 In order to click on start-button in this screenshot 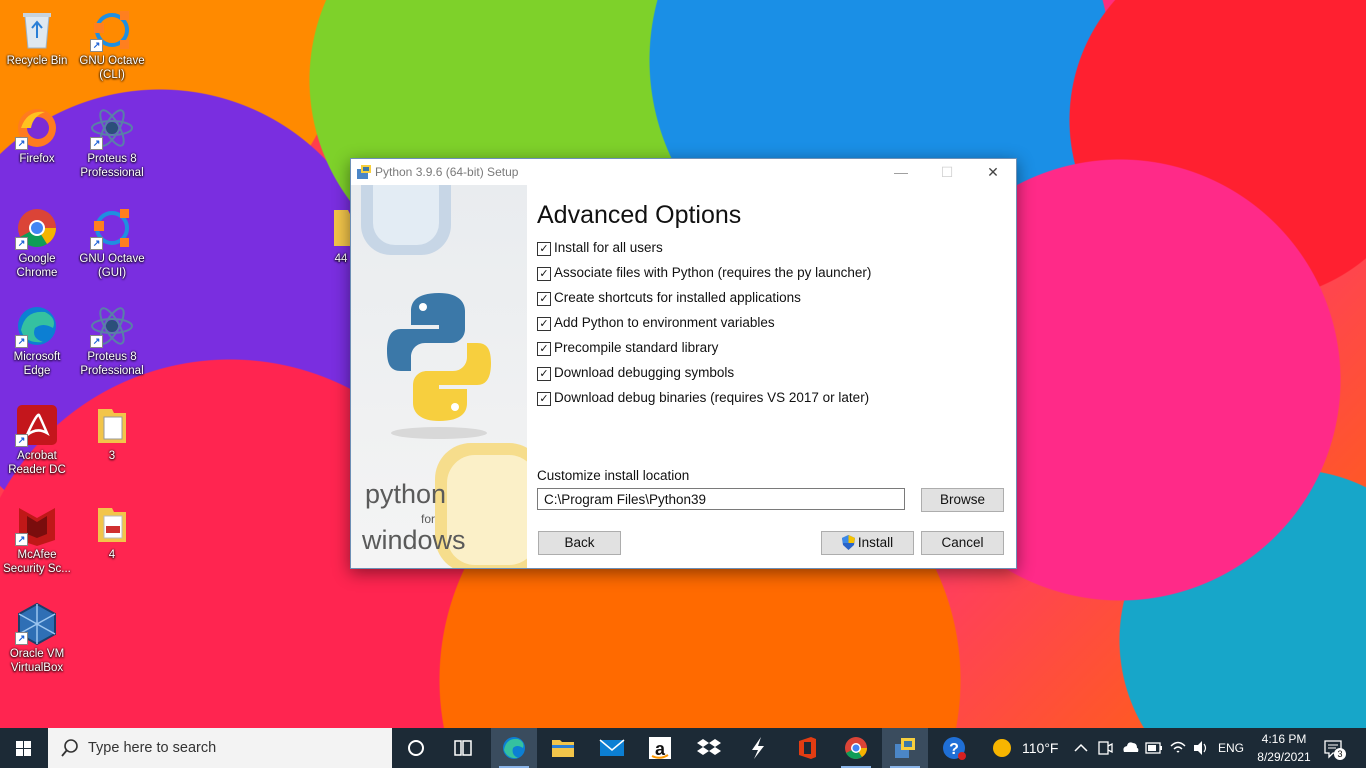, I will do `click(24, 748)`.